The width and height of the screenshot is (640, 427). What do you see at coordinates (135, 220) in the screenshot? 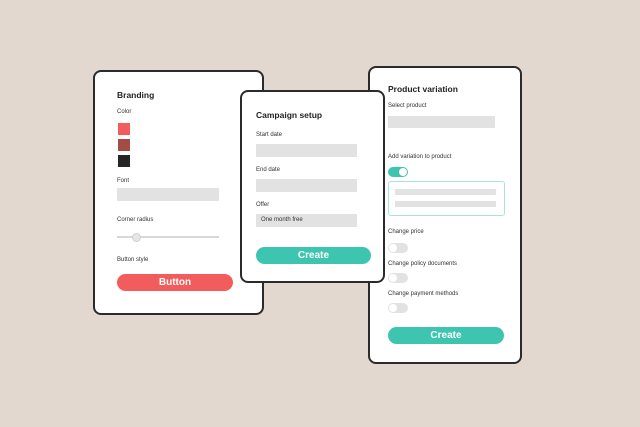
I see `corner-radius-label: Corner radius` at bounding box center [135, 220].